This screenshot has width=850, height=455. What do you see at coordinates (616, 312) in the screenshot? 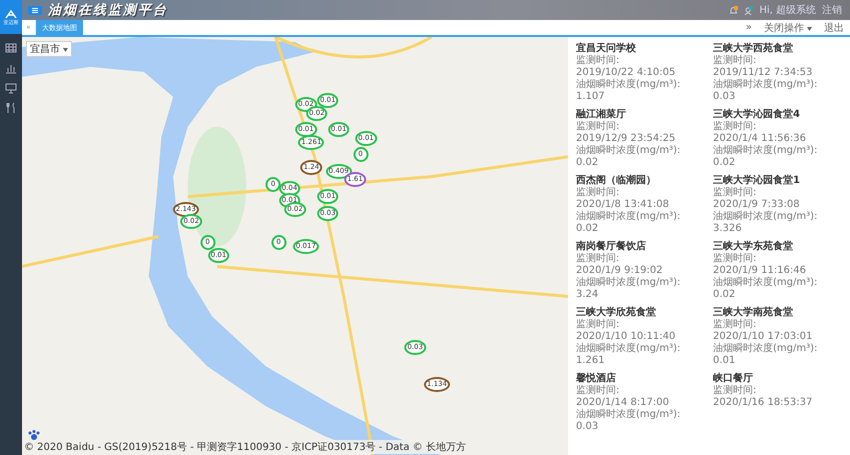
I see `restaurant-name: 三峡大学欣苑食堂` at bounding box center [616, 312].